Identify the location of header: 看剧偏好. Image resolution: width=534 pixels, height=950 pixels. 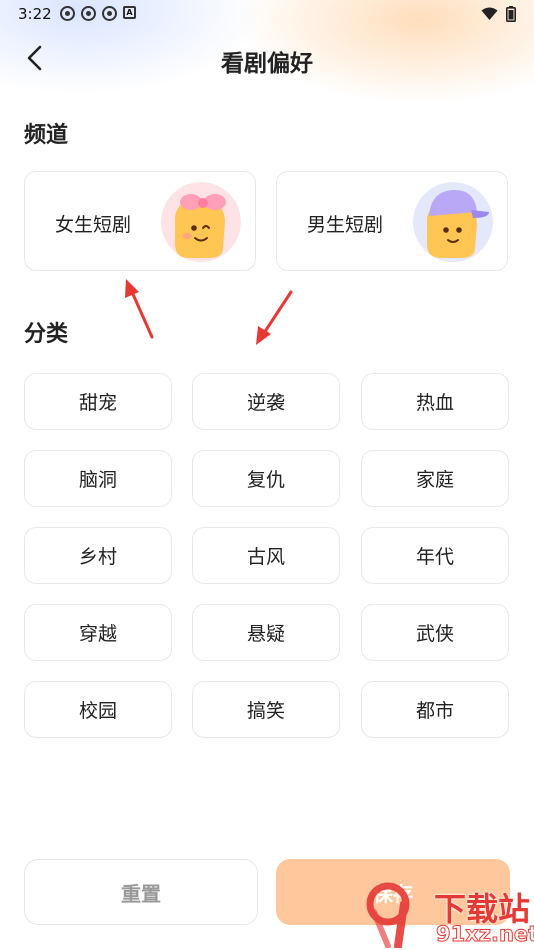
(267, 59).